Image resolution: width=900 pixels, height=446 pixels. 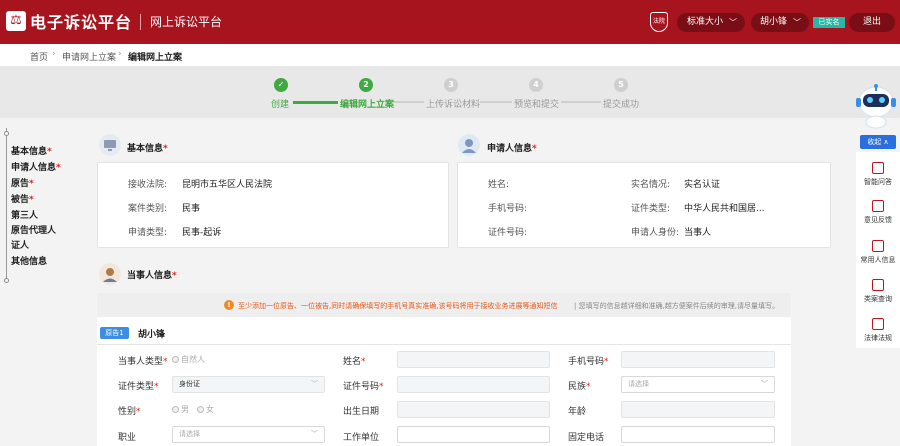 What do you see at coordinates (16, 21) in the screenshot?
I see `scales-logo-icon: ⚖` at bounding box center [16, 21].